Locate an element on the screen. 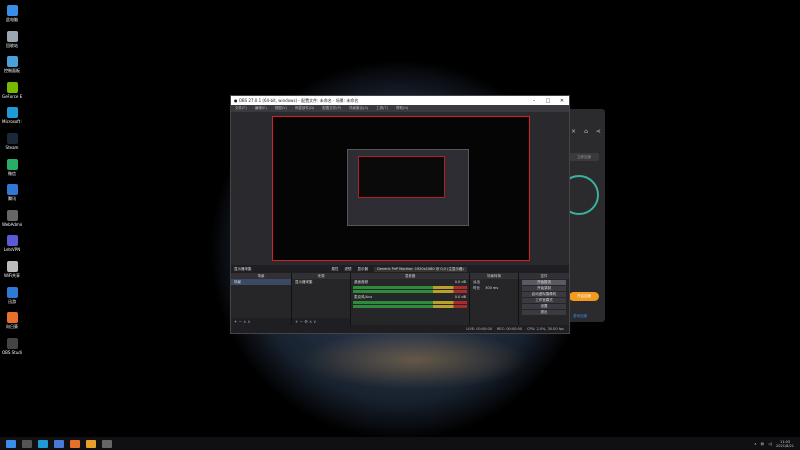 This screenshot has width=800, height=450. shortcut-label: 微信 is located at coordinates (12, 173).